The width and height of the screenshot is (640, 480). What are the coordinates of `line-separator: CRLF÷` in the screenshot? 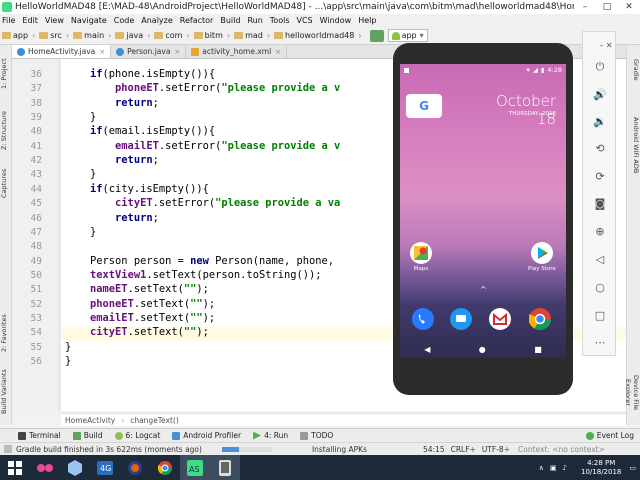 It's located at (463, 449).